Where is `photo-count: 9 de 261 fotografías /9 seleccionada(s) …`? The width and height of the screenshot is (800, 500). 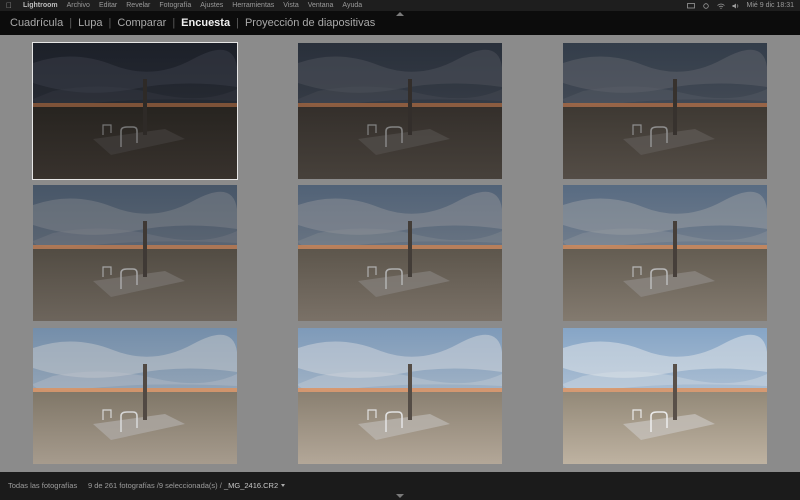 photo-count: 9 de 261 fotografías /9 seleccionada(s) … is located at coordinates (187, 485).